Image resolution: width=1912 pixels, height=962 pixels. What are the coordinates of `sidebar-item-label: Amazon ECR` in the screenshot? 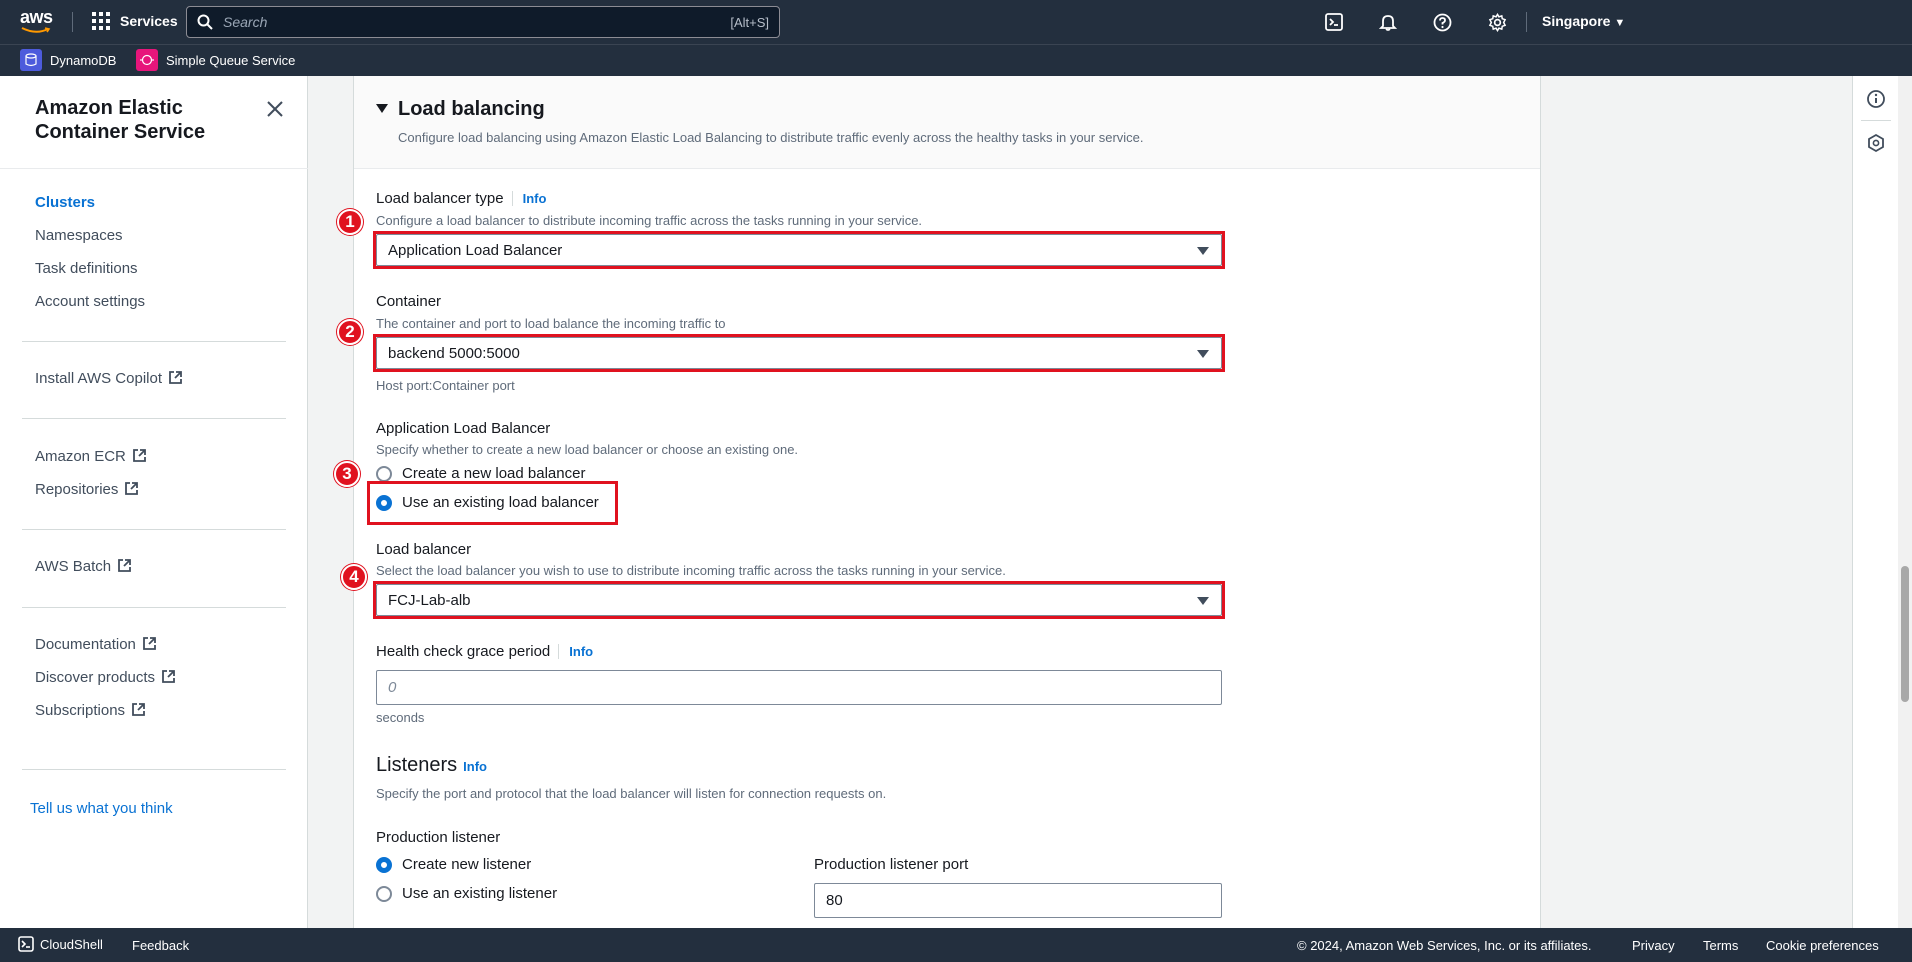 It's located at (80, 456).